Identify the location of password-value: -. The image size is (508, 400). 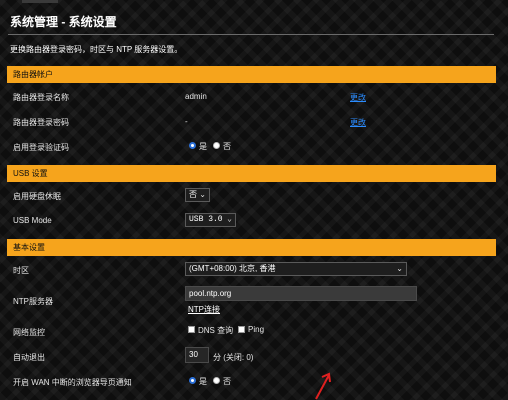
(186, 121).